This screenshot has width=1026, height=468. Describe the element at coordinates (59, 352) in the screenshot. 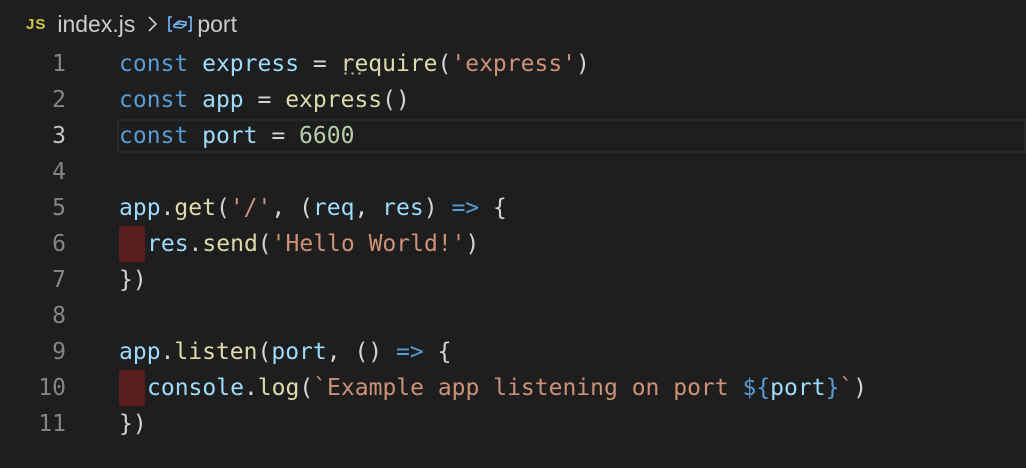

I see `line-number: 9` at that location.